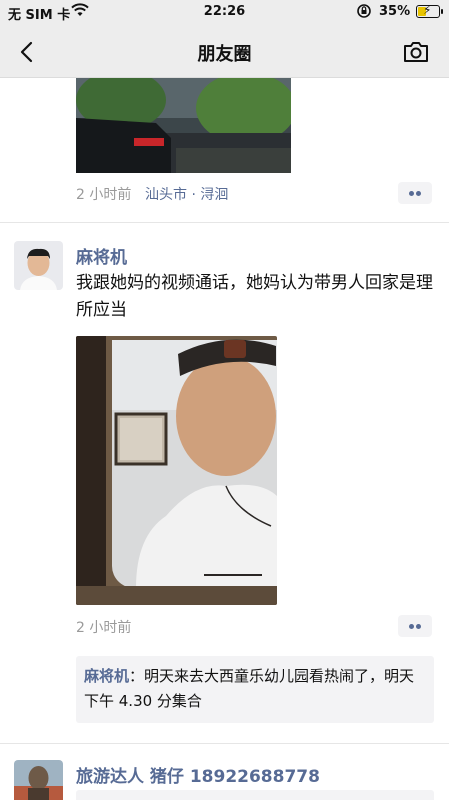 The image size is (449, 800). Describe the element at coordinates (186, 194) in the screenshot. I see `post-location-link: 汕头市 · 浔洄` at that location.